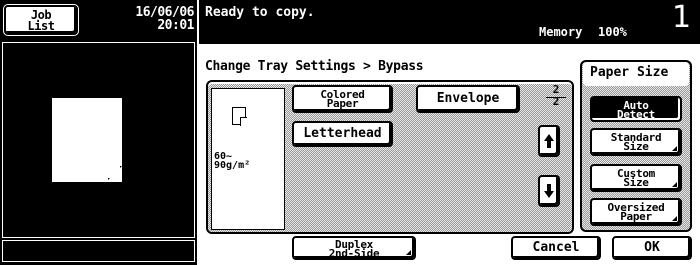 This screenshot has width=700, height=265. I want to click on arrow-up-icon, so click(549, 141).